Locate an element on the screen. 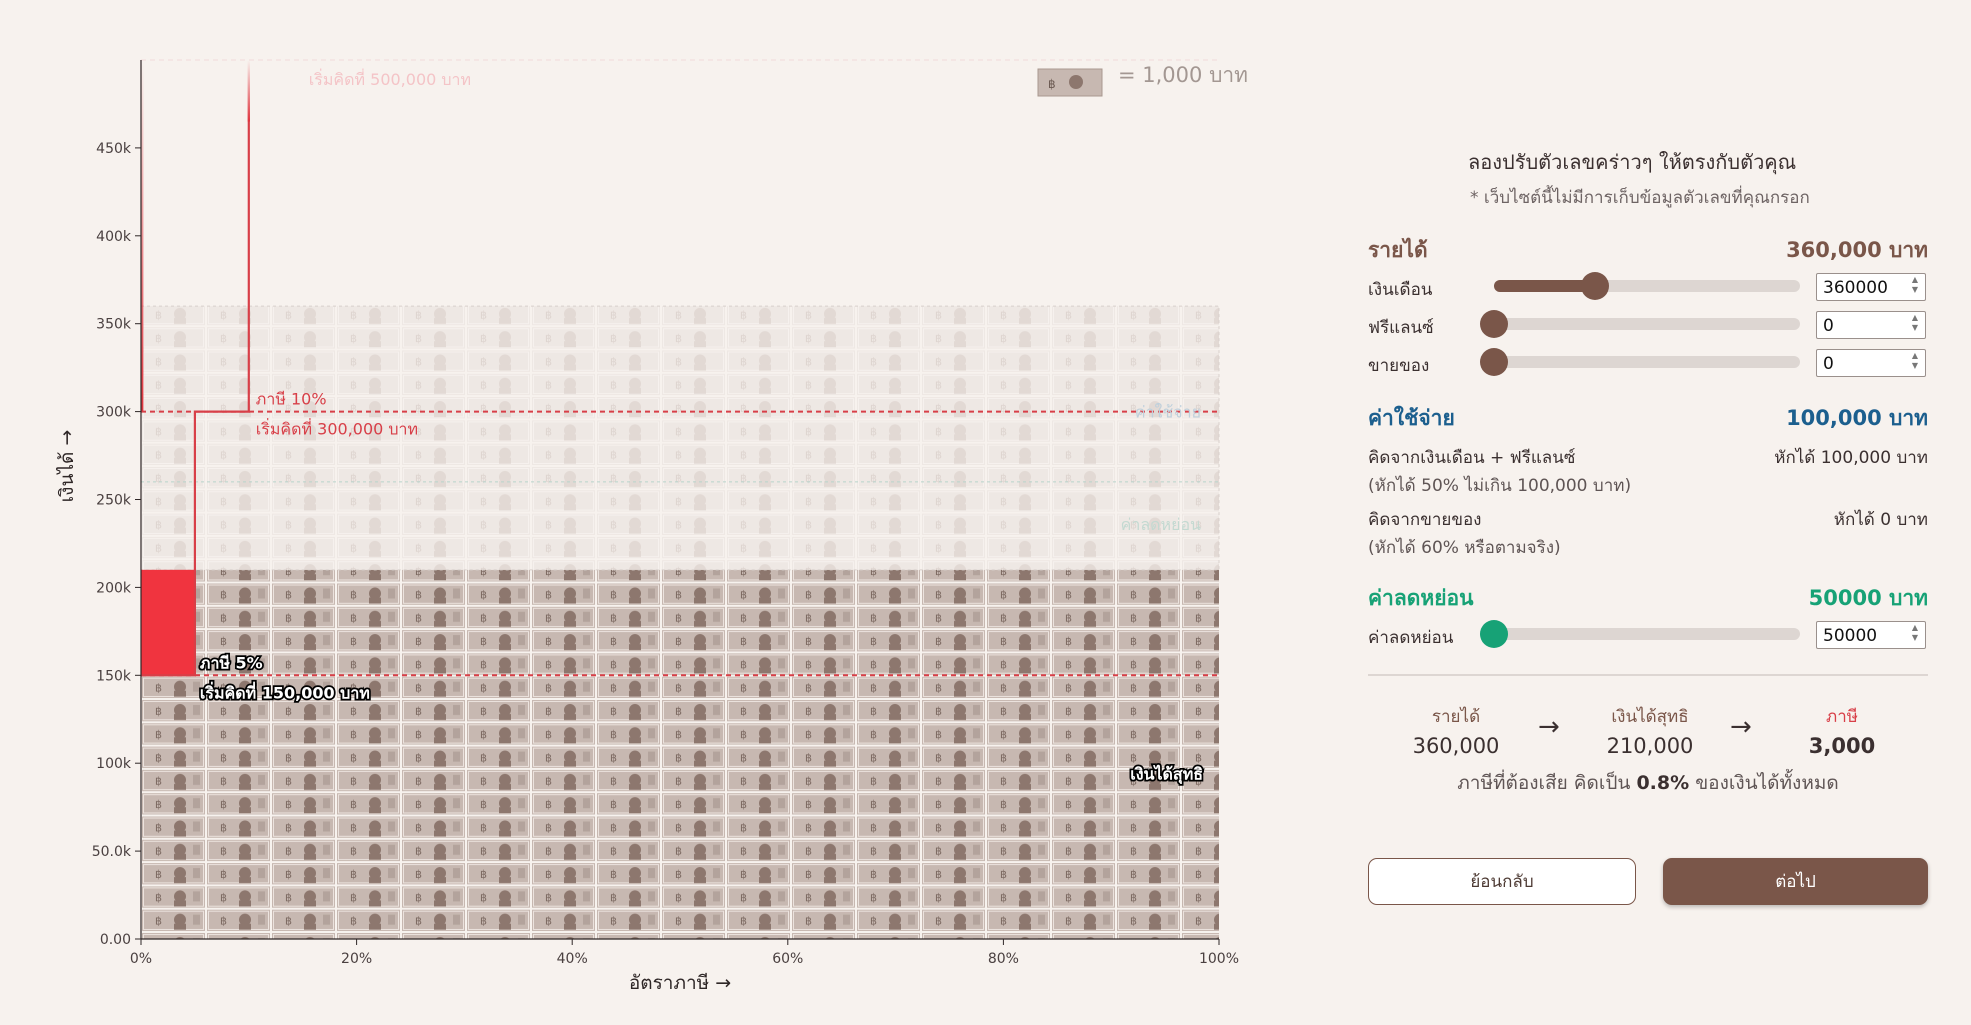 The image size is (1971, 1025). freelance-slider is located at coordinates (1640, 324).